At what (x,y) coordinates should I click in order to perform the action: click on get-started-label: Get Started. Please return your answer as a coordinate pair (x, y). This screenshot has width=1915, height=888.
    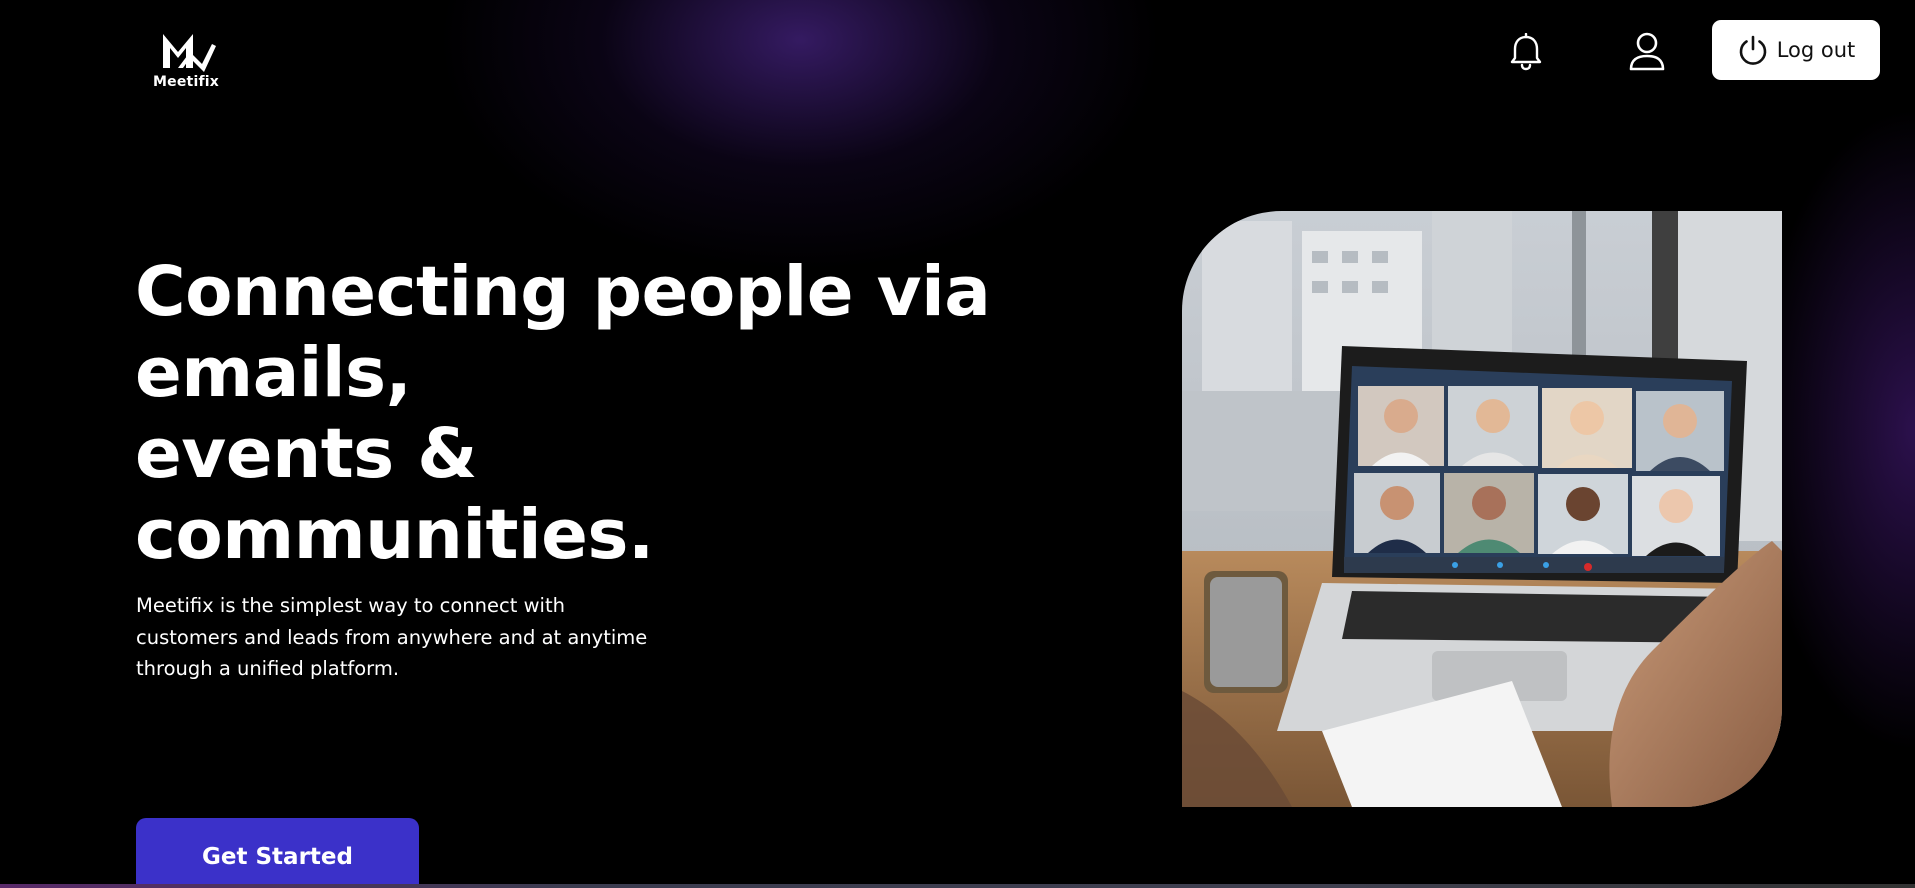
    Looking at the image, I should click on (277, 857).